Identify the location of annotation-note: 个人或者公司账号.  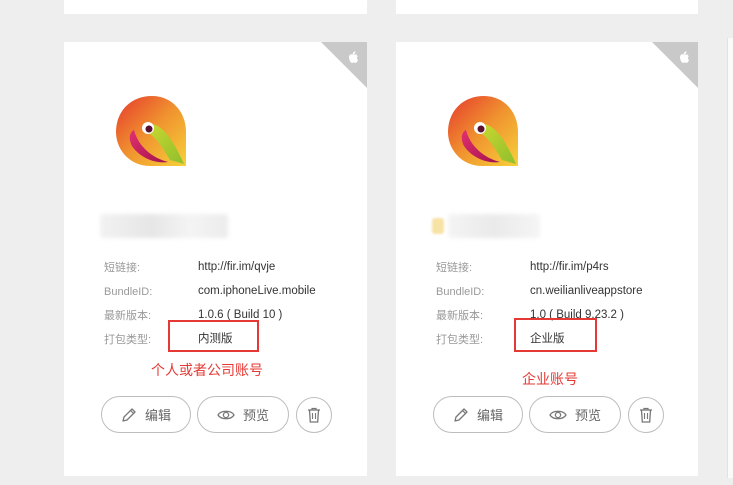
(207, 370).